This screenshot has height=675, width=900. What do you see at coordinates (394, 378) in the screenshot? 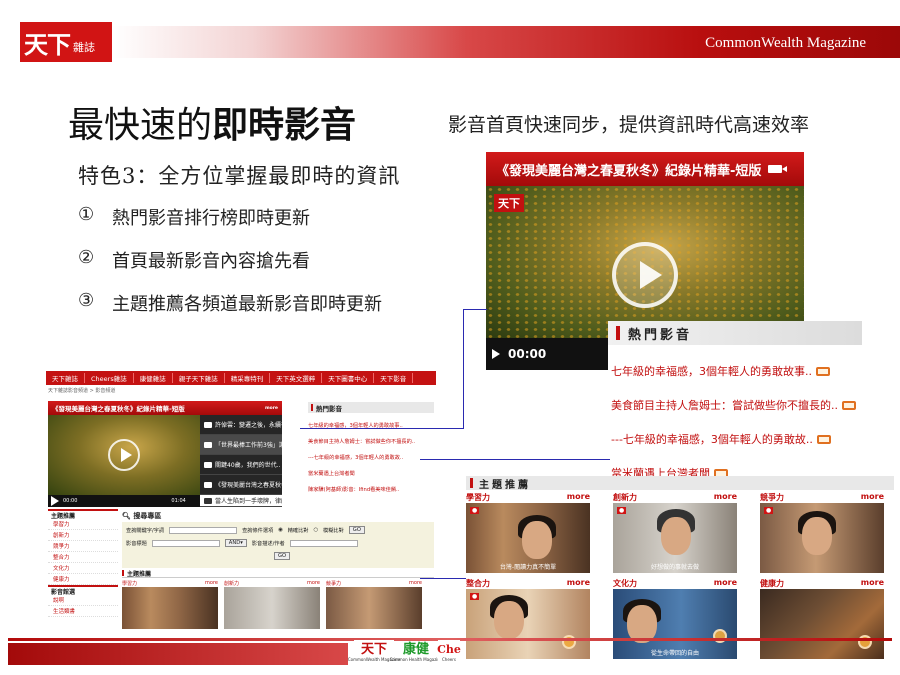
I see `nav-item: 天下影音` at bounding box center [394, 378].